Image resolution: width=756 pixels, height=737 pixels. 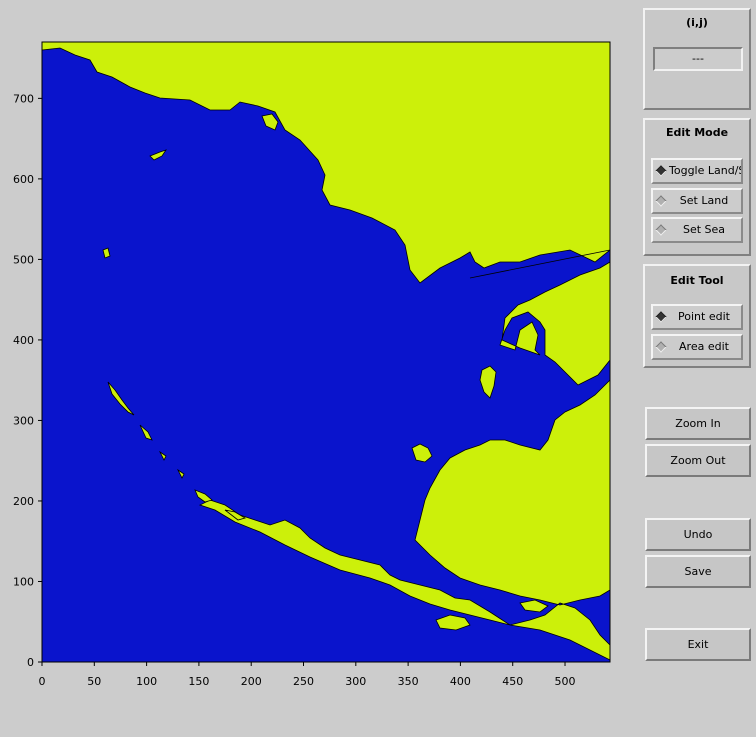 What do you see at coordinates (408, 681) in the screenshot?
I see `x-tick-label: 350` at bounding box center [408, 681].